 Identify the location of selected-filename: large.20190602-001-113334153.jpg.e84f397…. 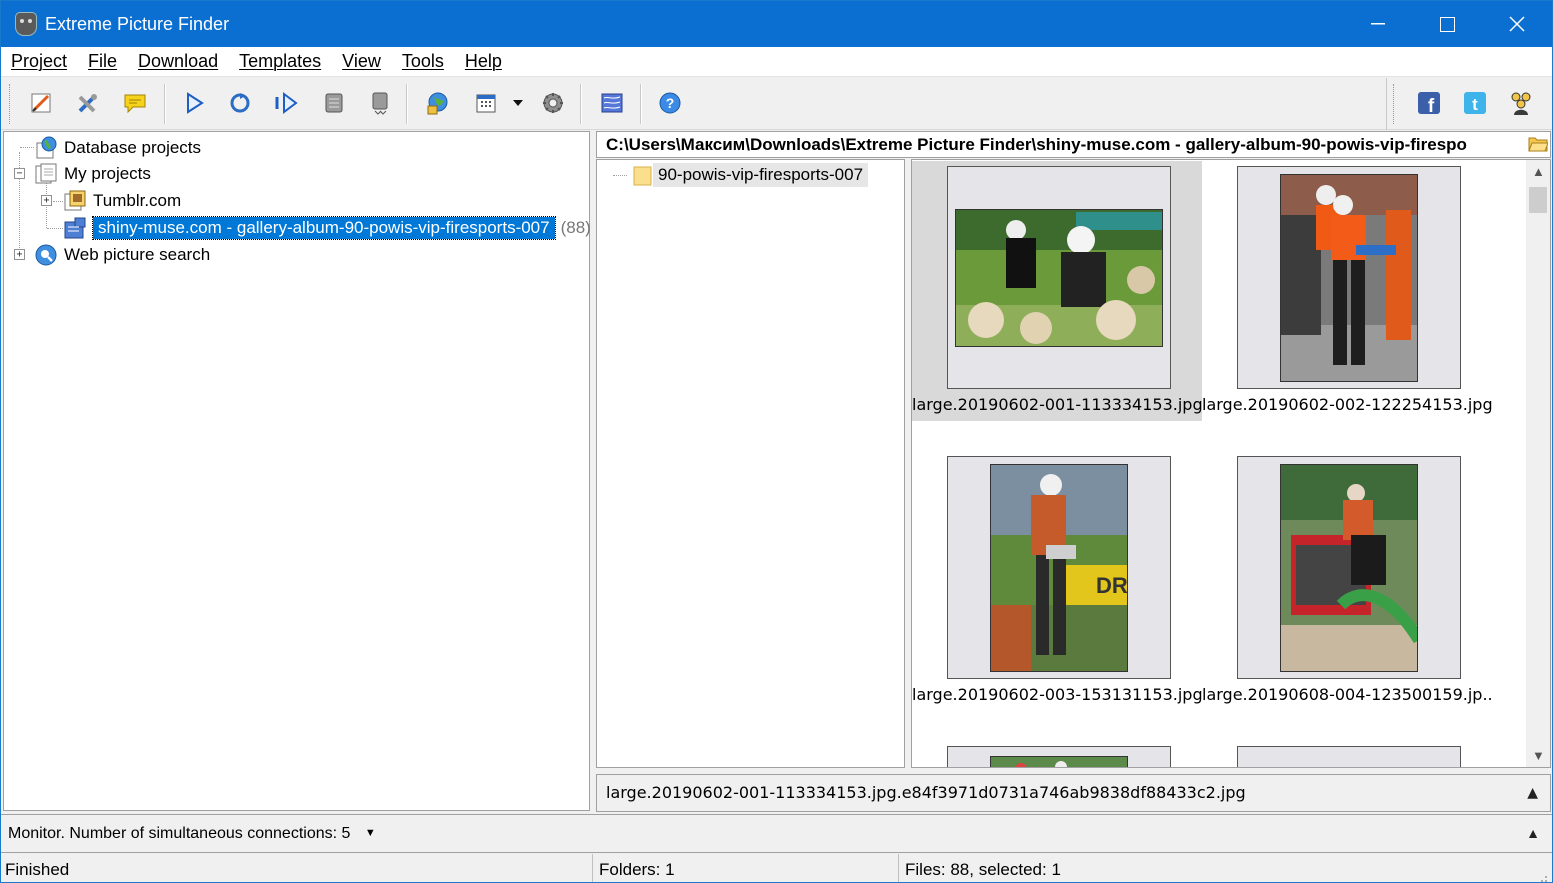
(926, 792).